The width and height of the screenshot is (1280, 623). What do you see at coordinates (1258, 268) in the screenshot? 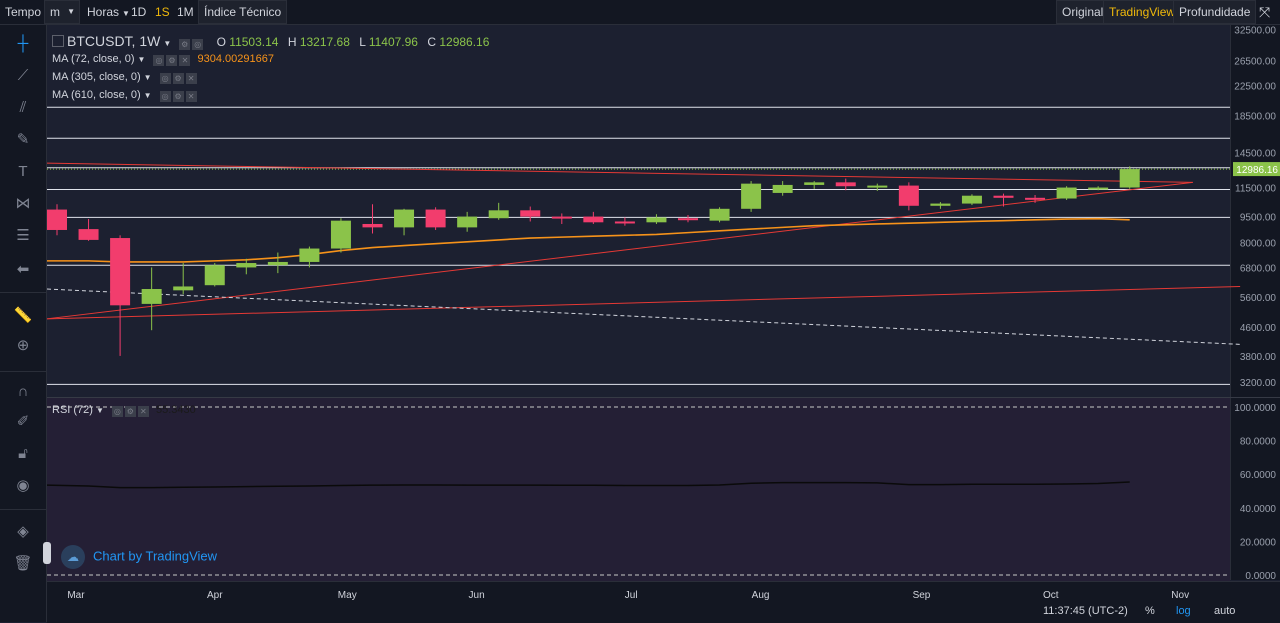
I see `price-tick-label: 6800.00` at bounding box center [1258, 268].